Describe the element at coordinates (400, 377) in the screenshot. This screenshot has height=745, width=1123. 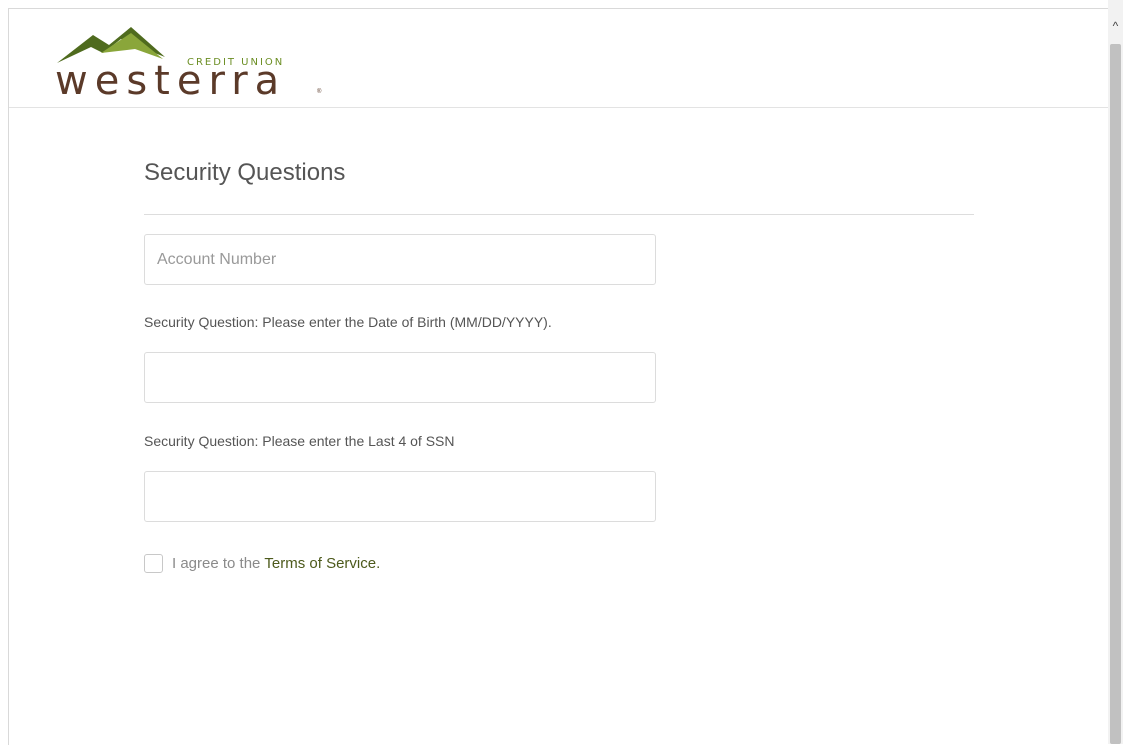
I see `dob-answer-input` at that location.